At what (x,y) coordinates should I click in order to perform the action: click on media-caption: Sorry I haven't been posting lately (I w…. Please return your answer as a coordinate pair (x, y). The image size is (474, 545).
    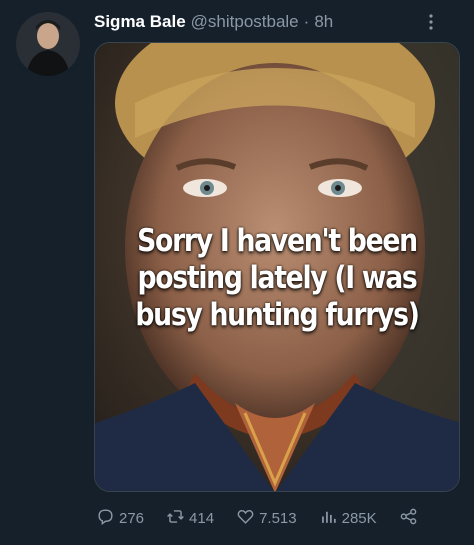
    Looking at the image, I should click on (277, 278).